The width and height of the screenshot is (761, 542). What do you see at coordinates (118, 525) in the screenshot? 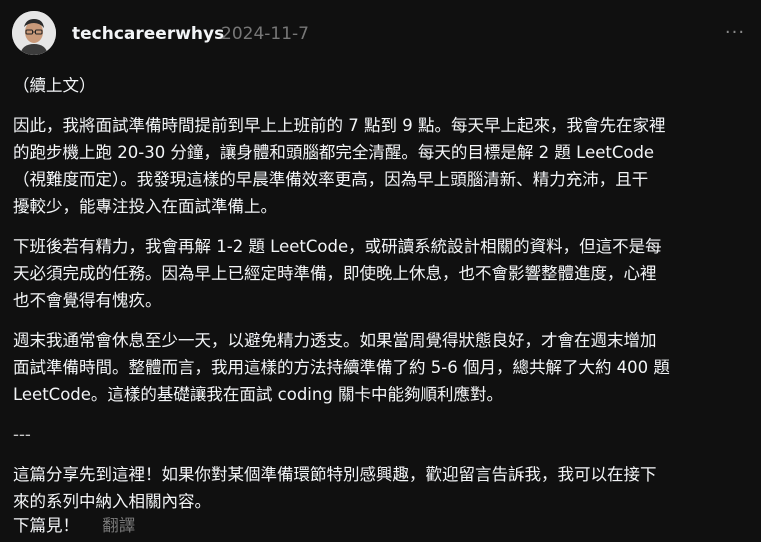
I see `translate-link: 翻譯` at bounding box center [118, 525].